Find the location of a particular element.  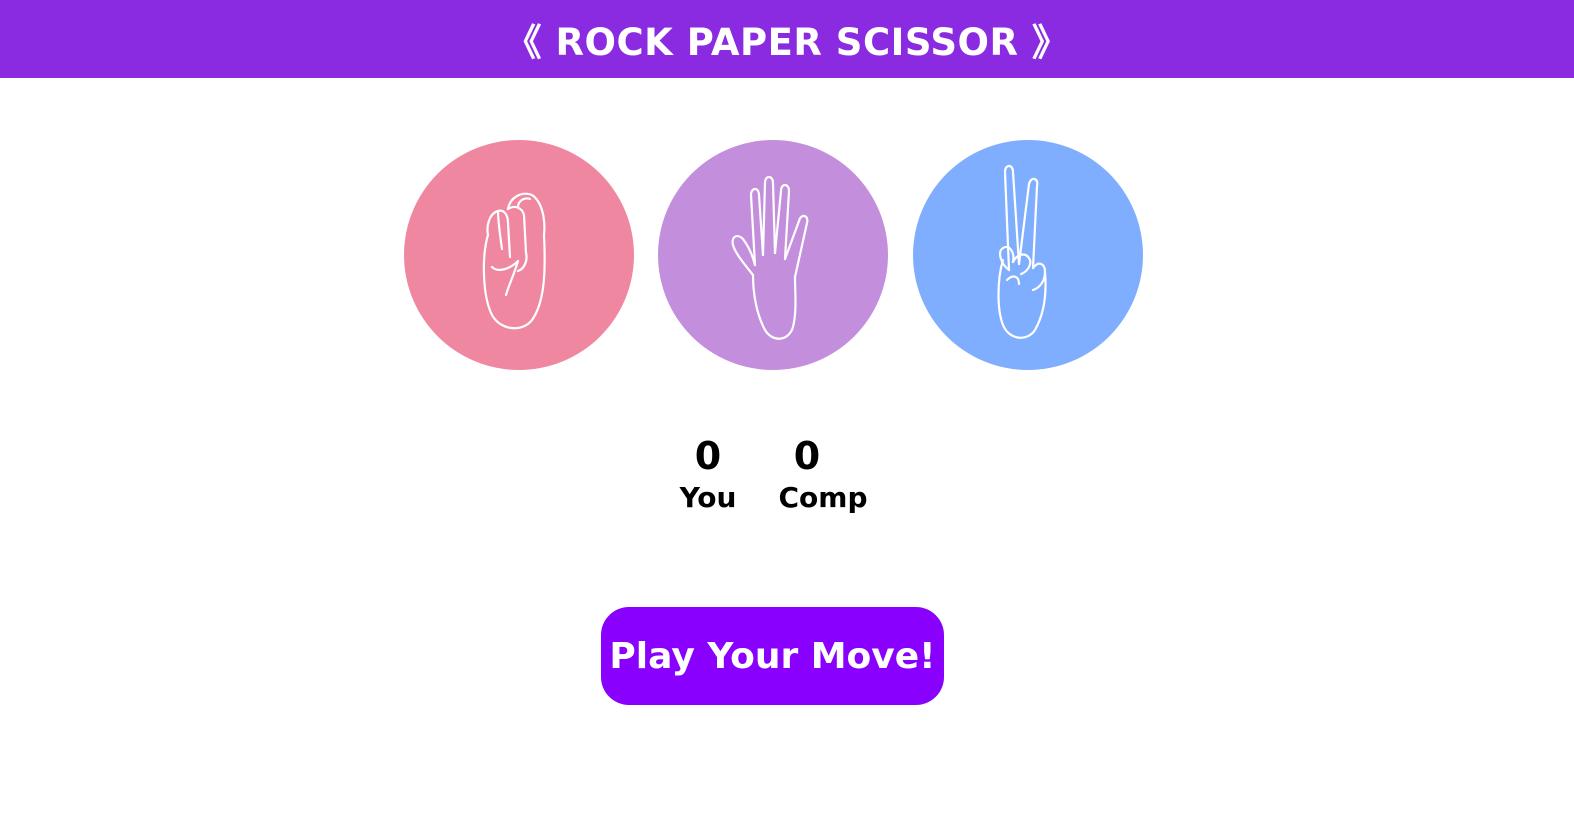

scissor-choice is located at coordinates (1028, 255).